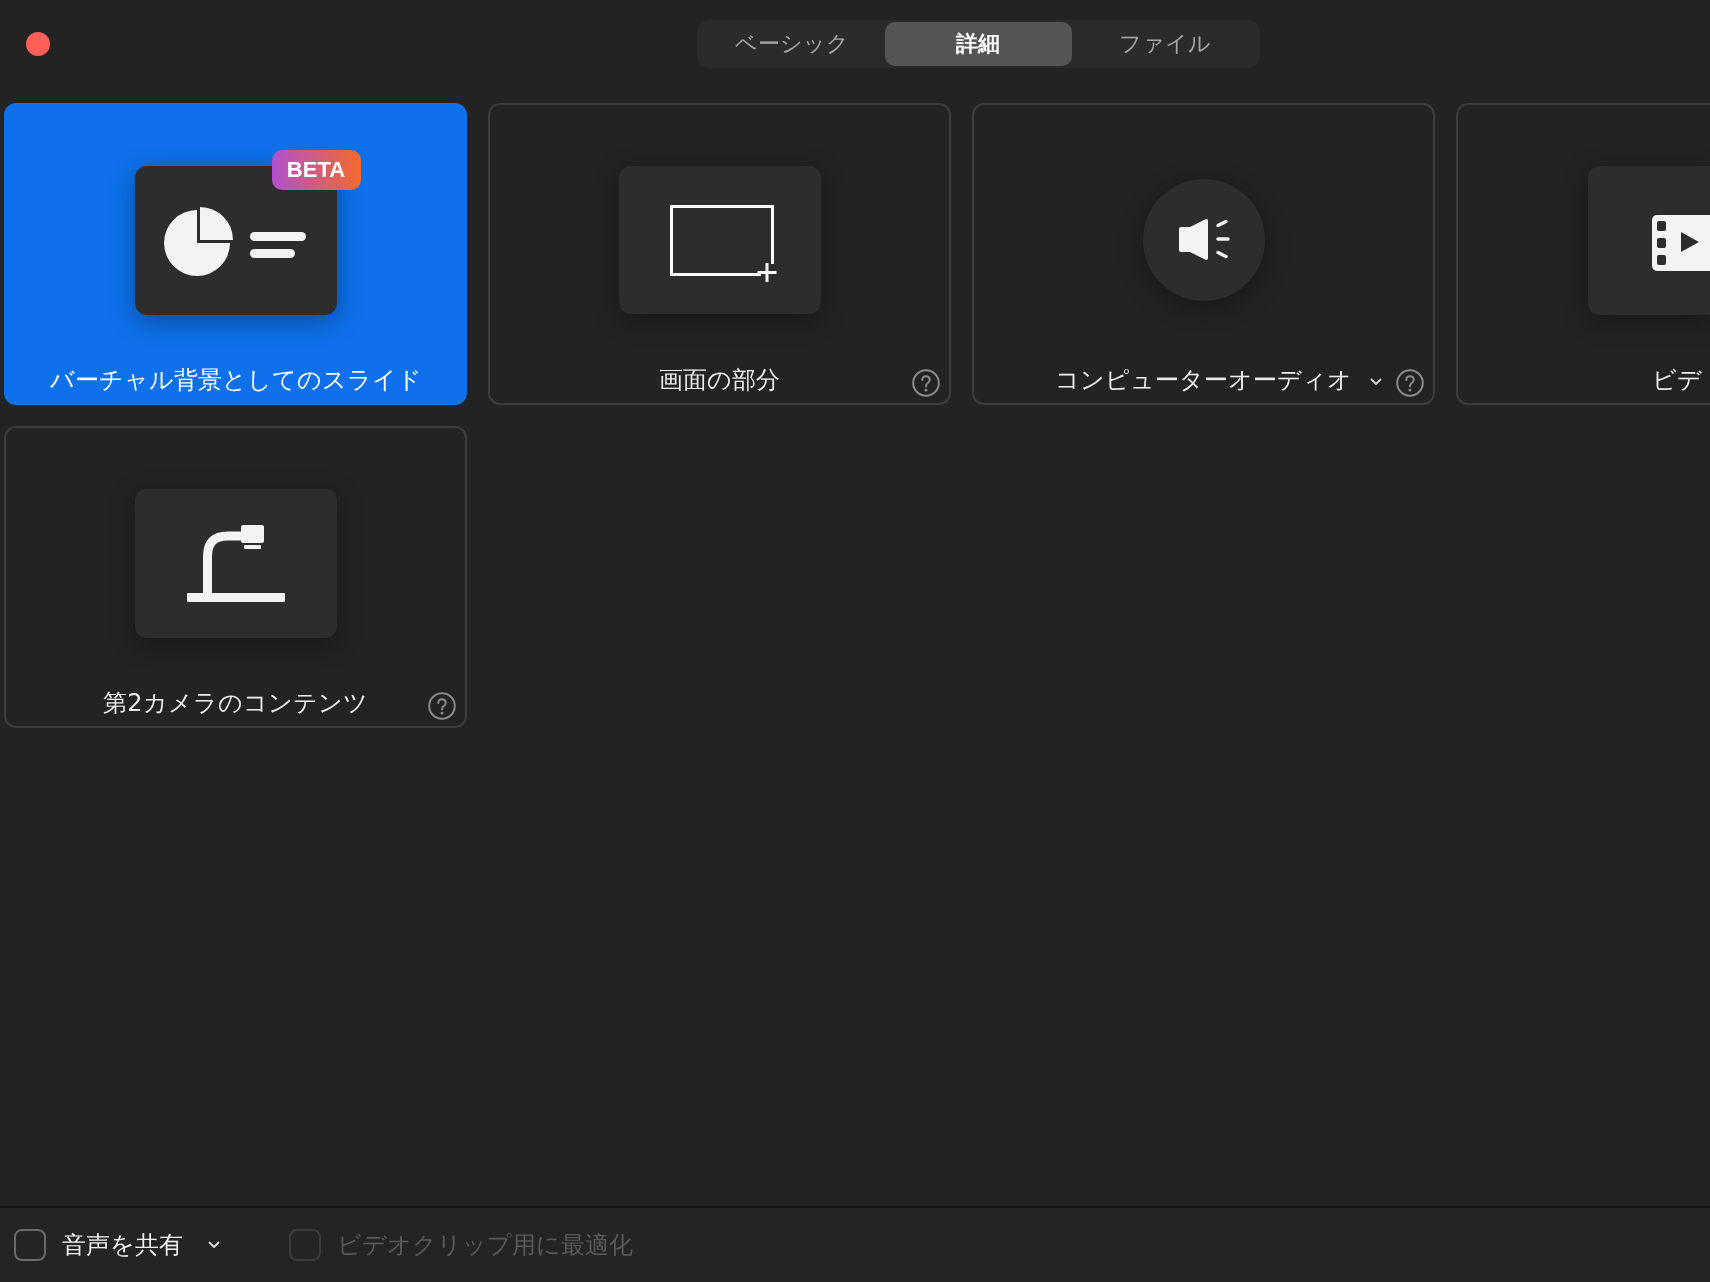 The image size is (1710, 1282). What do you see at coordinates (1203, 240) in the screenshot?
I see `speaker-icon` at bounding box center [1203, 240].